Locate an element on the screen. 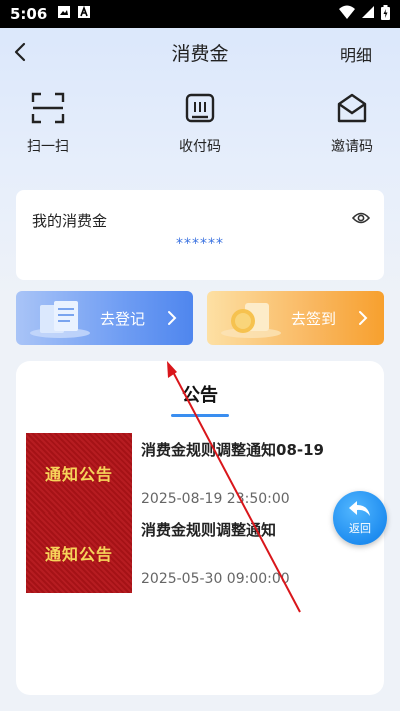  notice-item-date: 2025-05-30 09:00:00 is located at coordinates (215, 579).